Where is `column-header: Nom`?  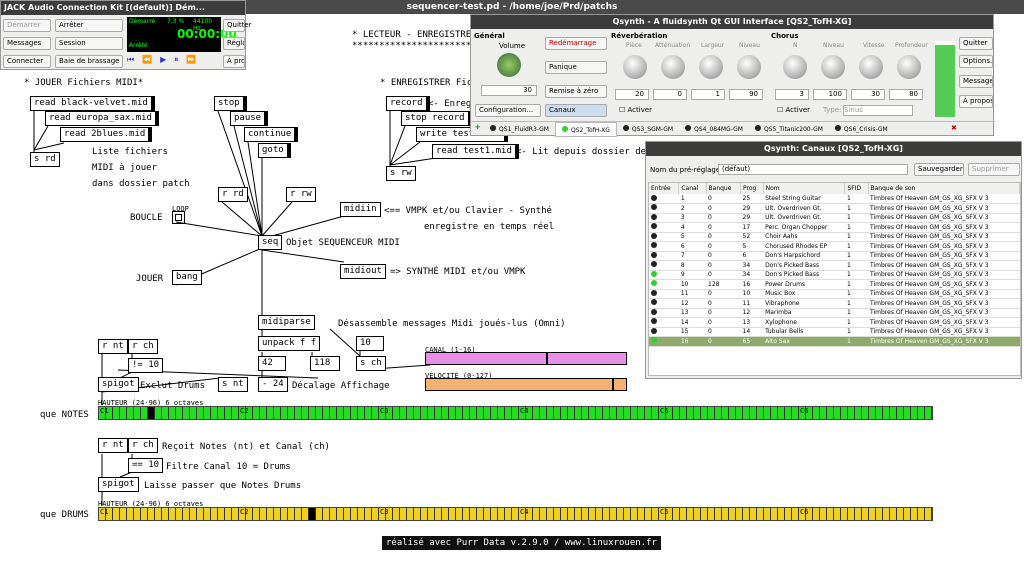 column-header: Nom is located at coordinates (804, 188).